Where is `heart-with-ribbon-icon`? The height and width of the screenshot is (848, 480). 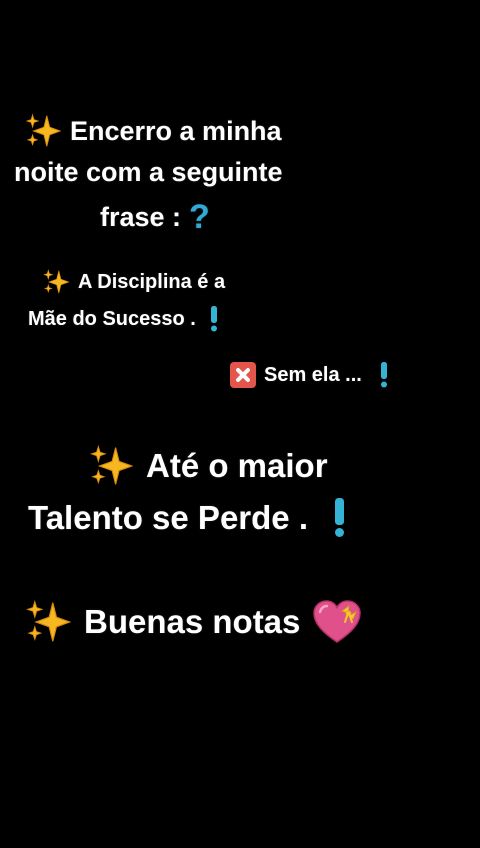
heart-with-ribbon-icon is located at coordinates (337, 622).